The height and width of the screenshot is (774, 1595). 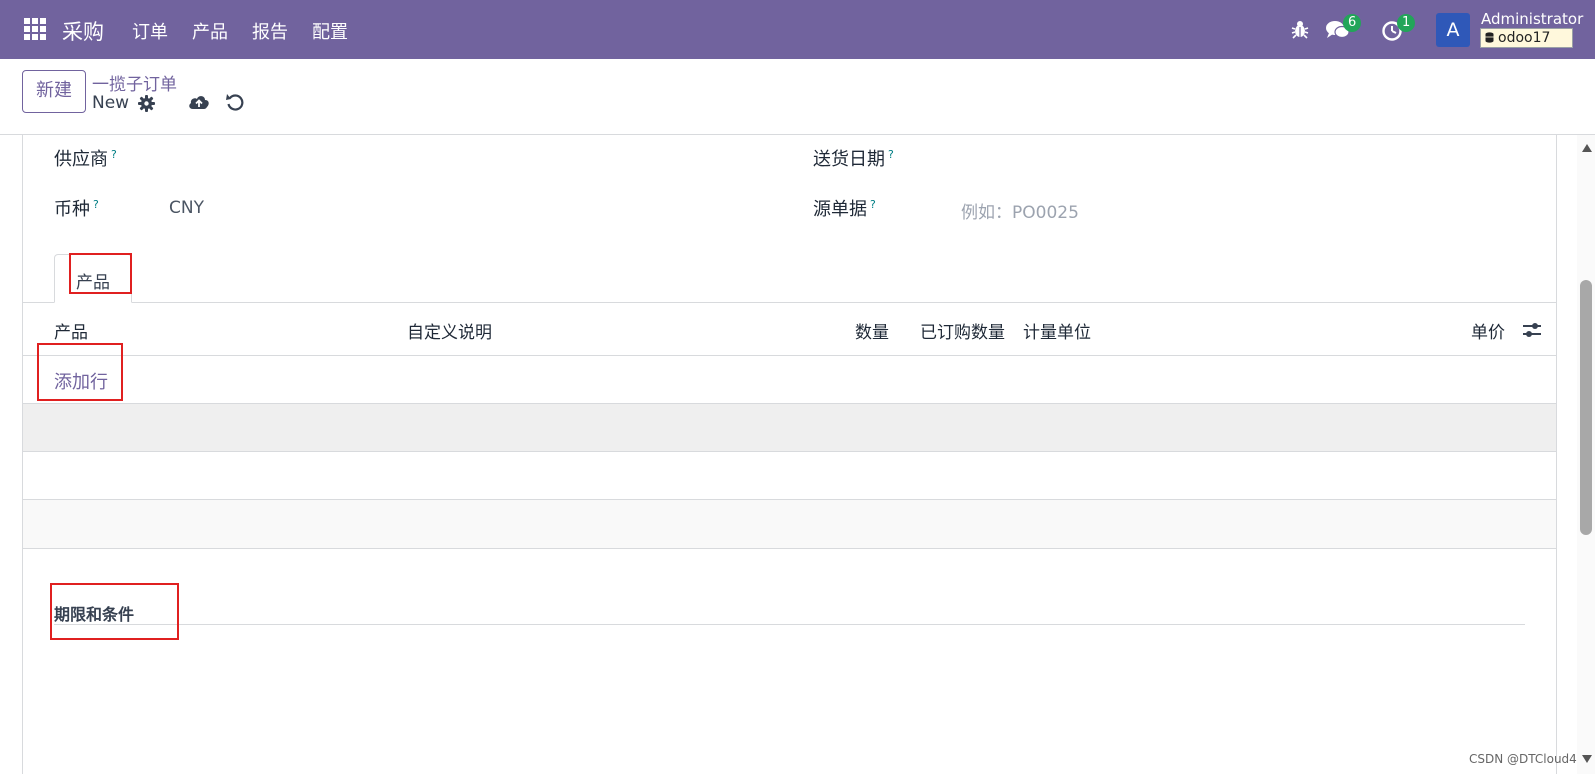 I want to click on breadcrumb-current: New, so click(x=111, y=103).